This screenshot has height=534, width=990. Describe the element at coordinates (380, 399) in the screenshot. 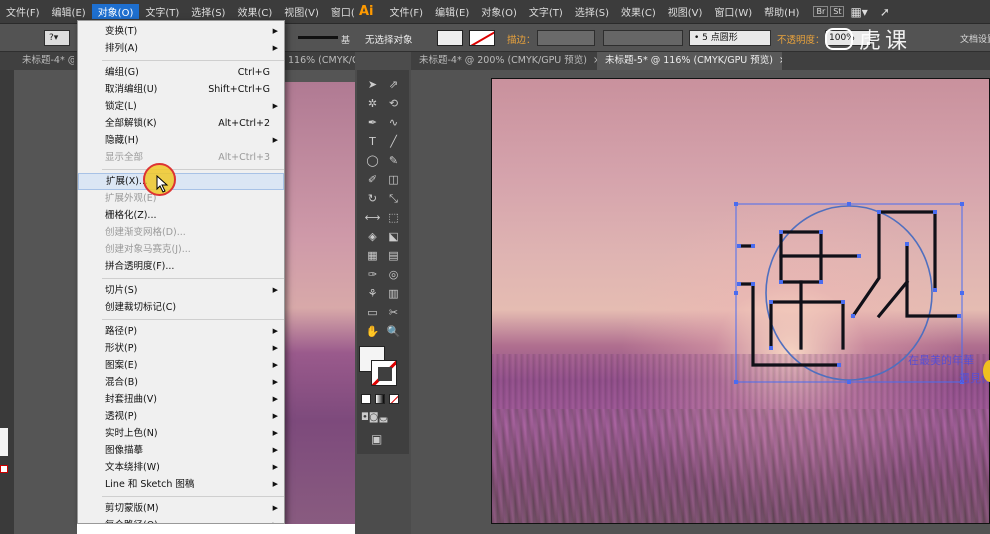

I see `gradient-mode-button` at that location.